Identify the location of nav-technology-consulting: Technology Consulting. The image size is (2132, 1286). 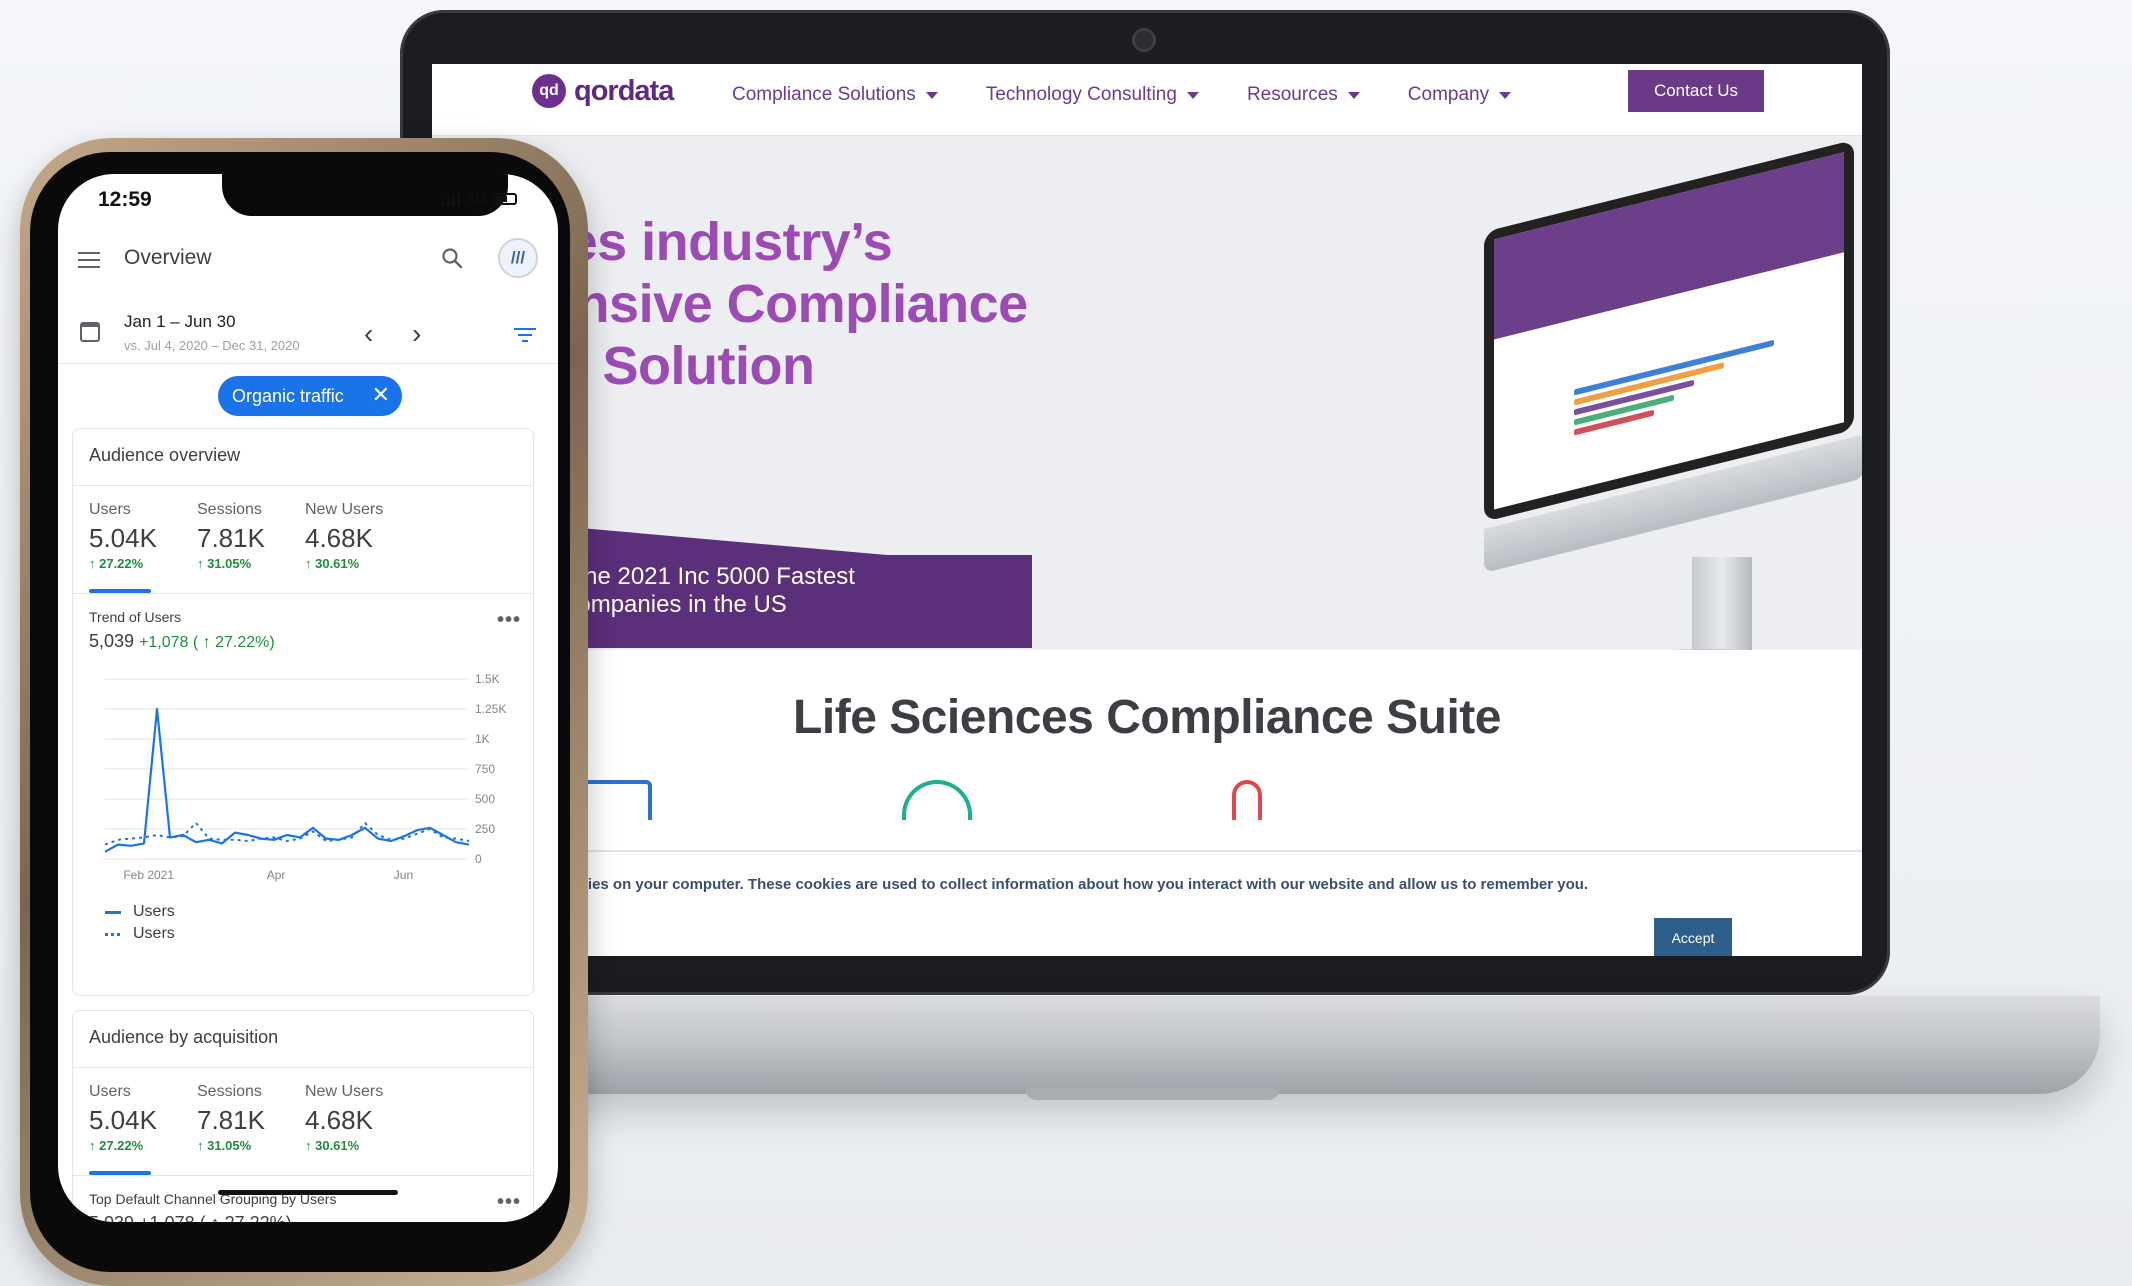
(1092, 95).